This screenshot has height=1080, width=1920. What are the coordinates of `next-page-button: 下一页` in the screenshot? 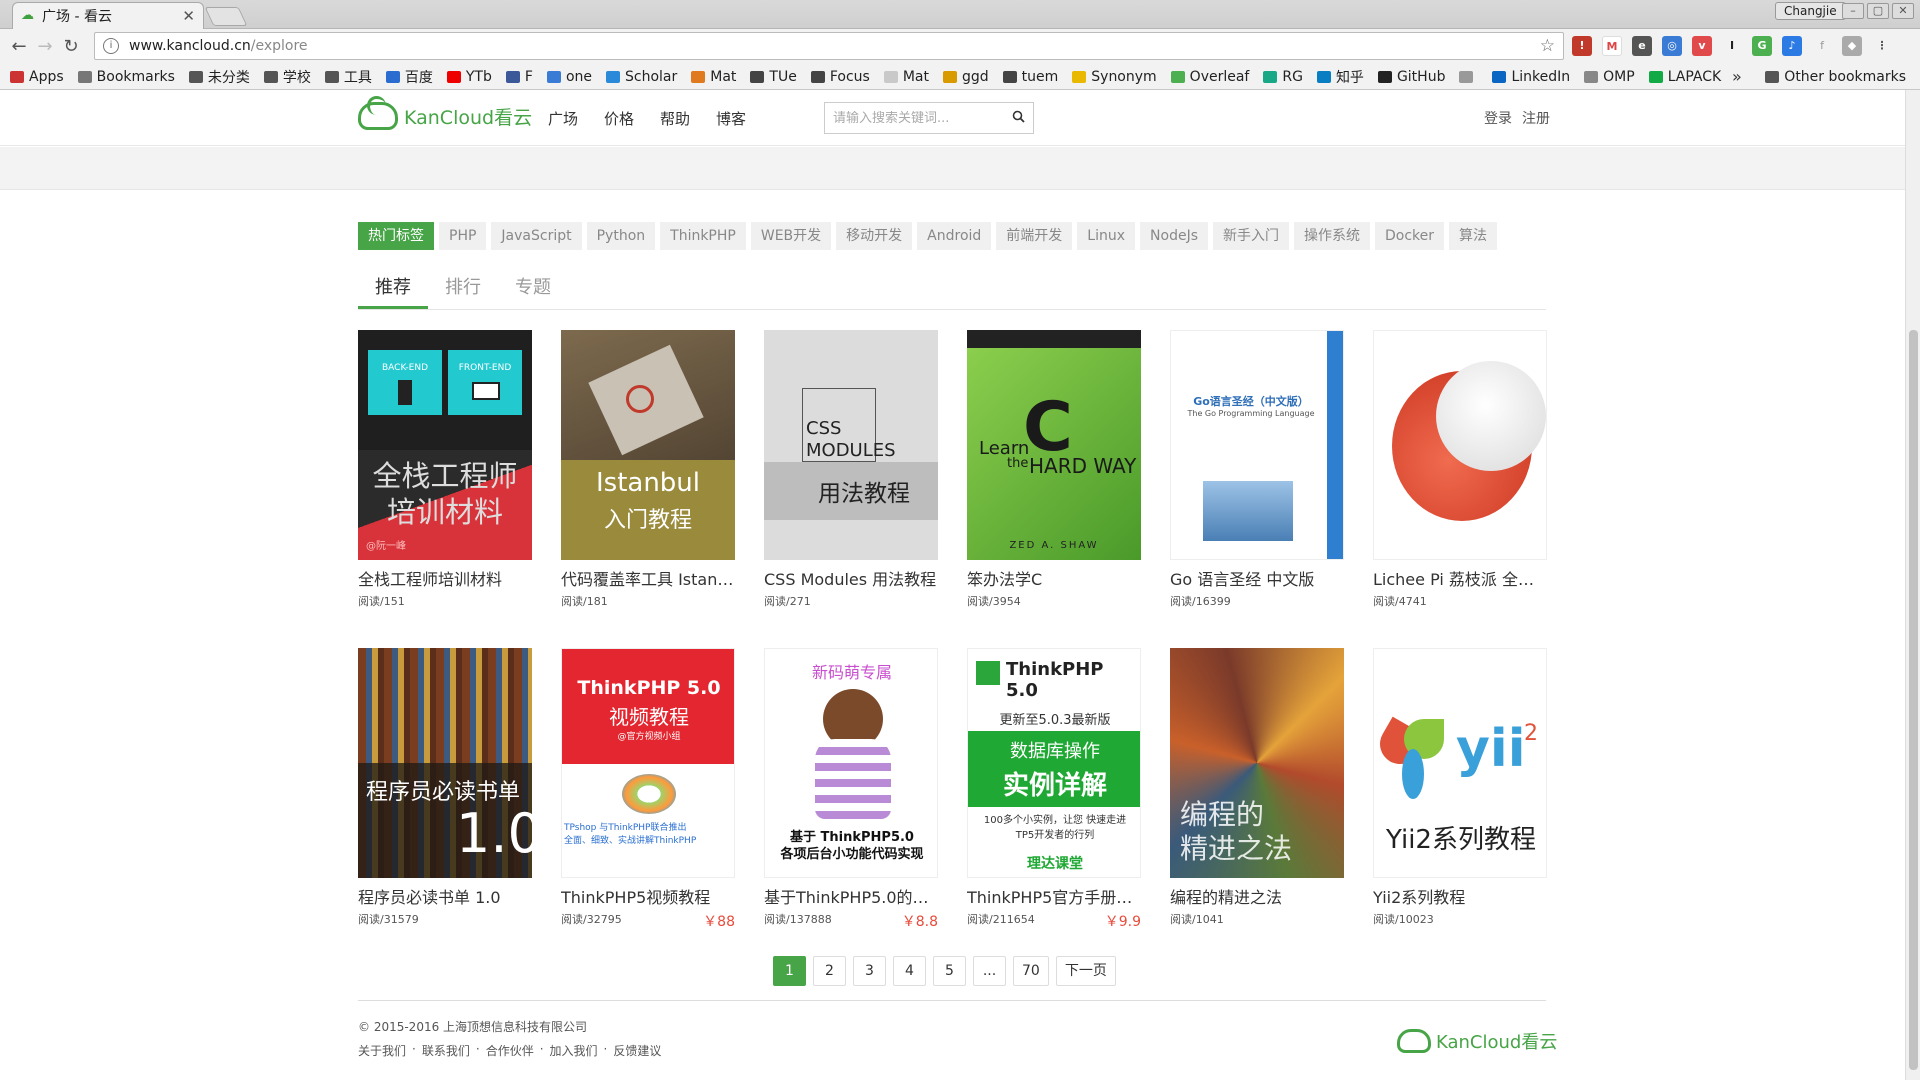 It's located at (1085, 971).